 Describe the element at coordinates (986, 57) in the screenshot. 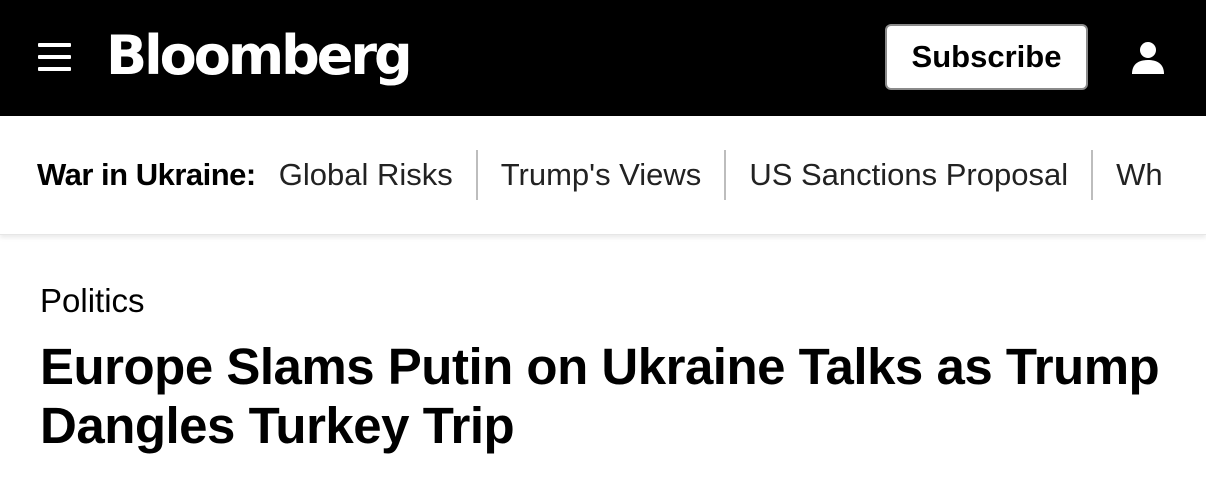

I see `subscribe-button: Subscribe` at that location.